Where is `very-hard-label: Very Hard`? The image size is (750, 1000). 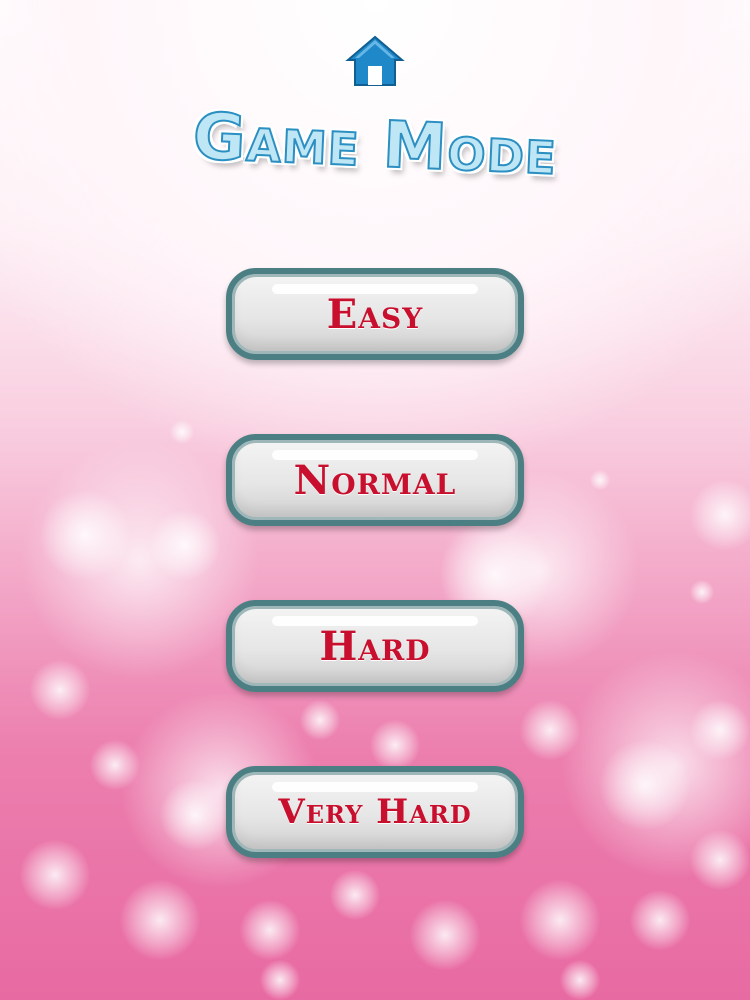
very-hard-label: Very Hard is located at coordinates (375, 812).